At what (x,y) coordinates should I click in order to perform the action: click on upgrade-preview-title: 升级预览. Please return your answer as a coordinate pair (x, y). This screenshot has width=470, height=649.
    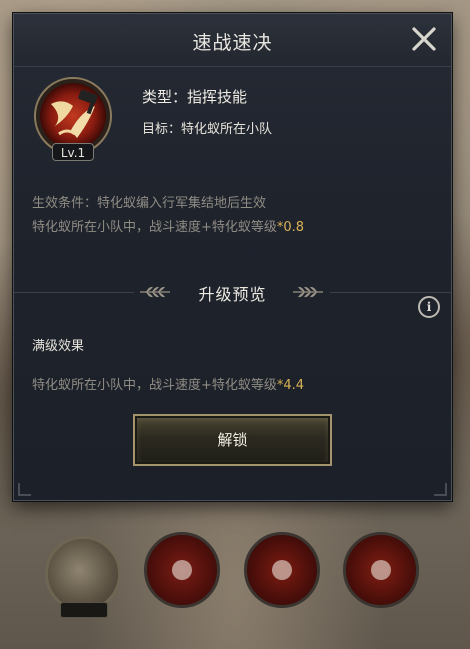
    Looking at the image, I should click on (232, 294).